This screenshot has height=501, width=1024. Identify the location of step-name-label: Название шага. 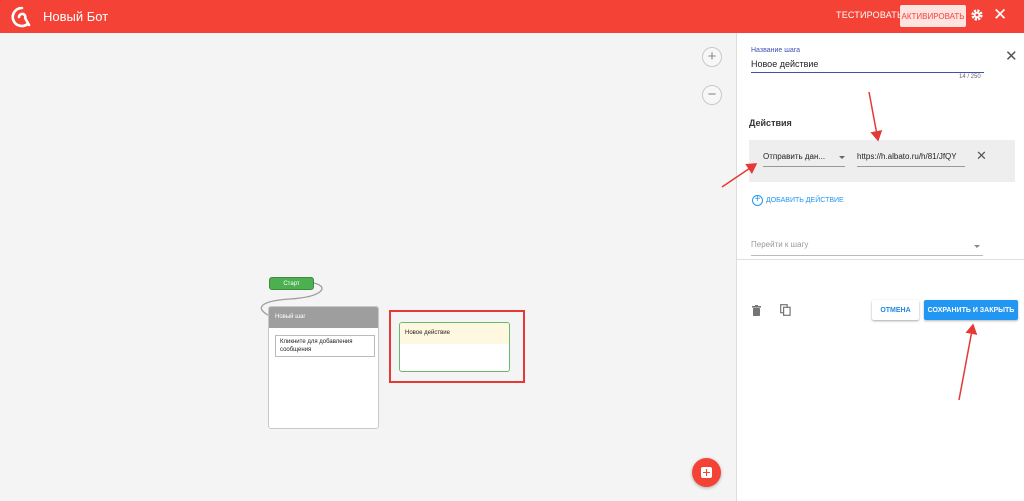
(776, 50).